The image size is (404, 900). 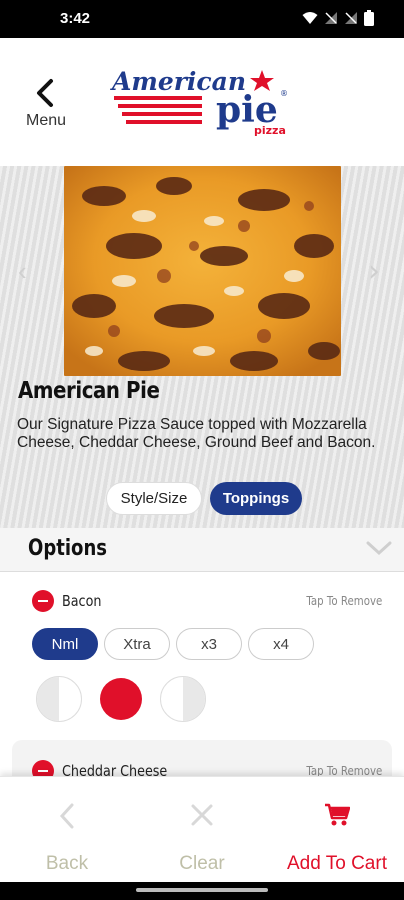 What do you see at coordinates (82, 601) in the screenshot?
I see `topping-name: Bacon` at bounding box center [82, 601].